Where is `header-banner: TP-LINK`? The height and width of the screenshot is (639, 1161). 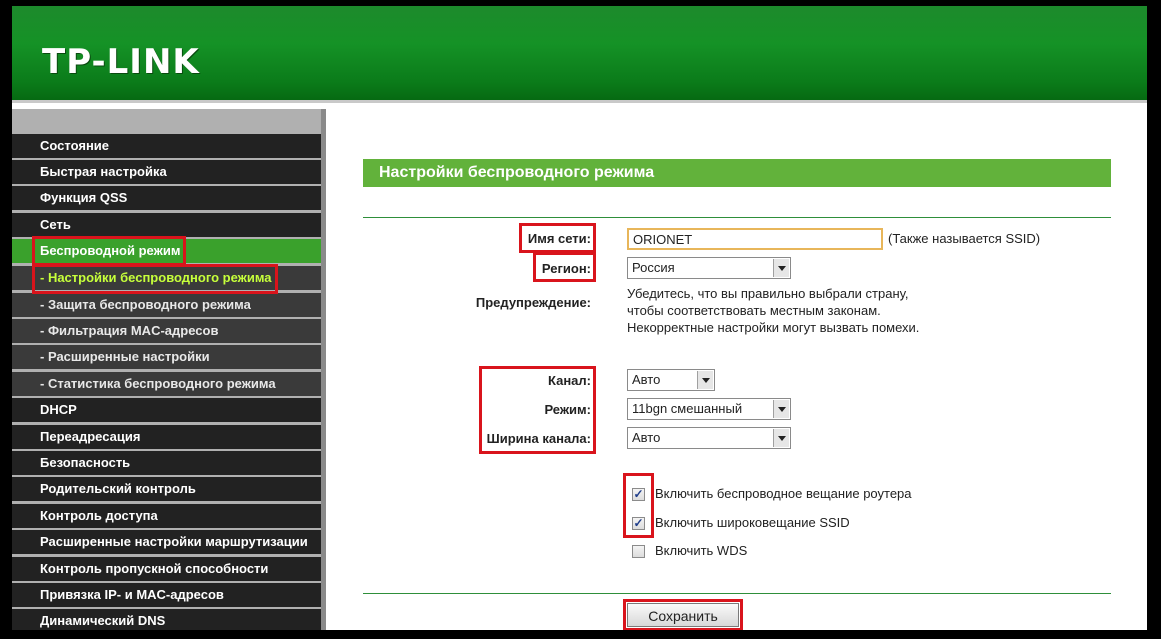
header-banner: TP-LINK is located at coordinates (579, 53).